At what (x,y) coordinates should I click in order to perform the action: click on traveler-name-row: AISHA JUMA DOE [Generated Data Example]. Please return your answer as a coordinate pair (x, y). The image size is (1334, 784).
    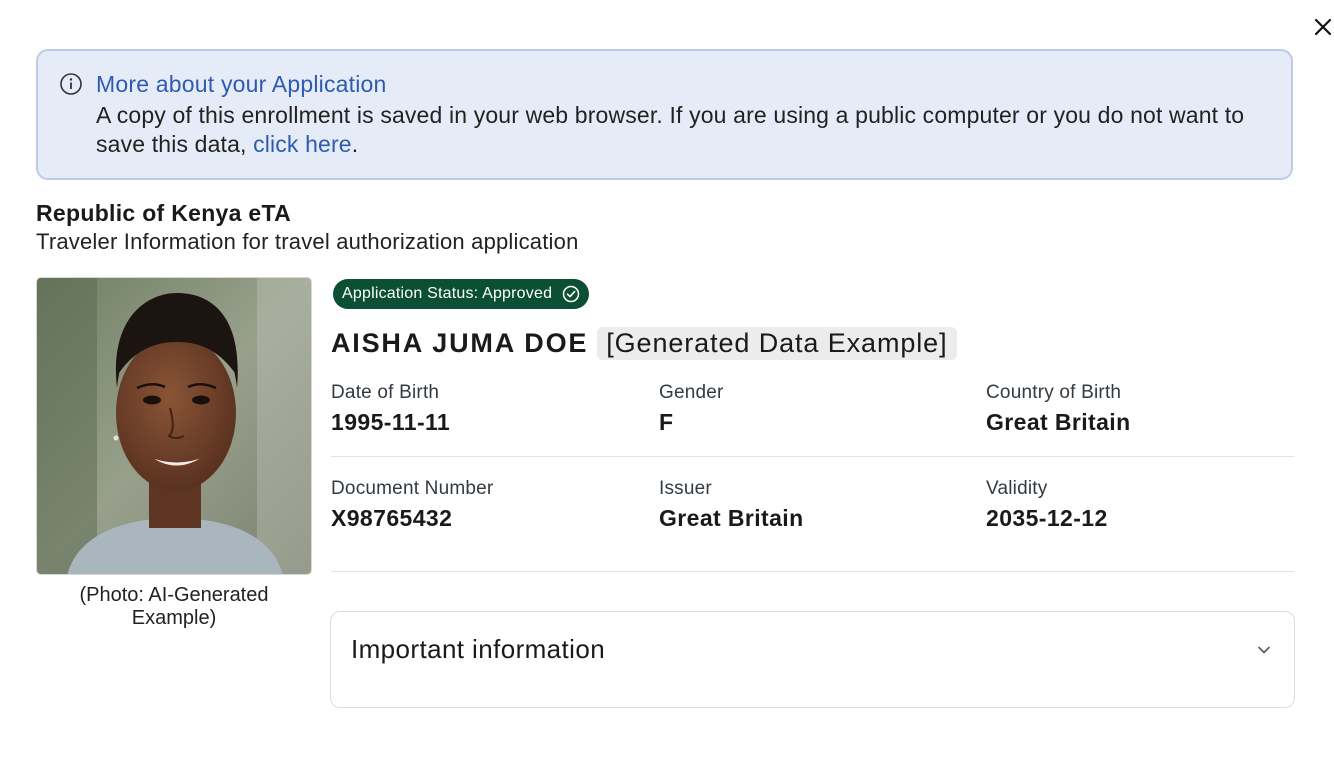
    Looking at the image, I should click on (644, 343).